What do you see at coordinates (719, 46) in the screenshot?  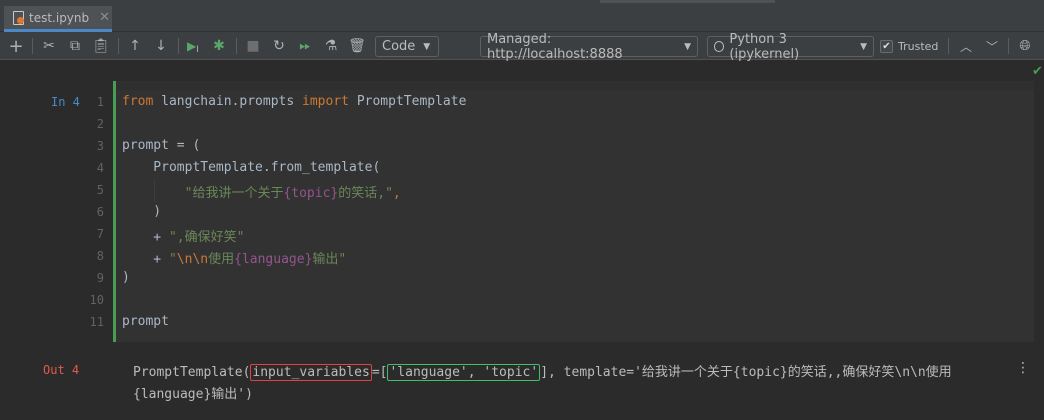 I see `kernel-status-icon` at bounding box center [719, 46].